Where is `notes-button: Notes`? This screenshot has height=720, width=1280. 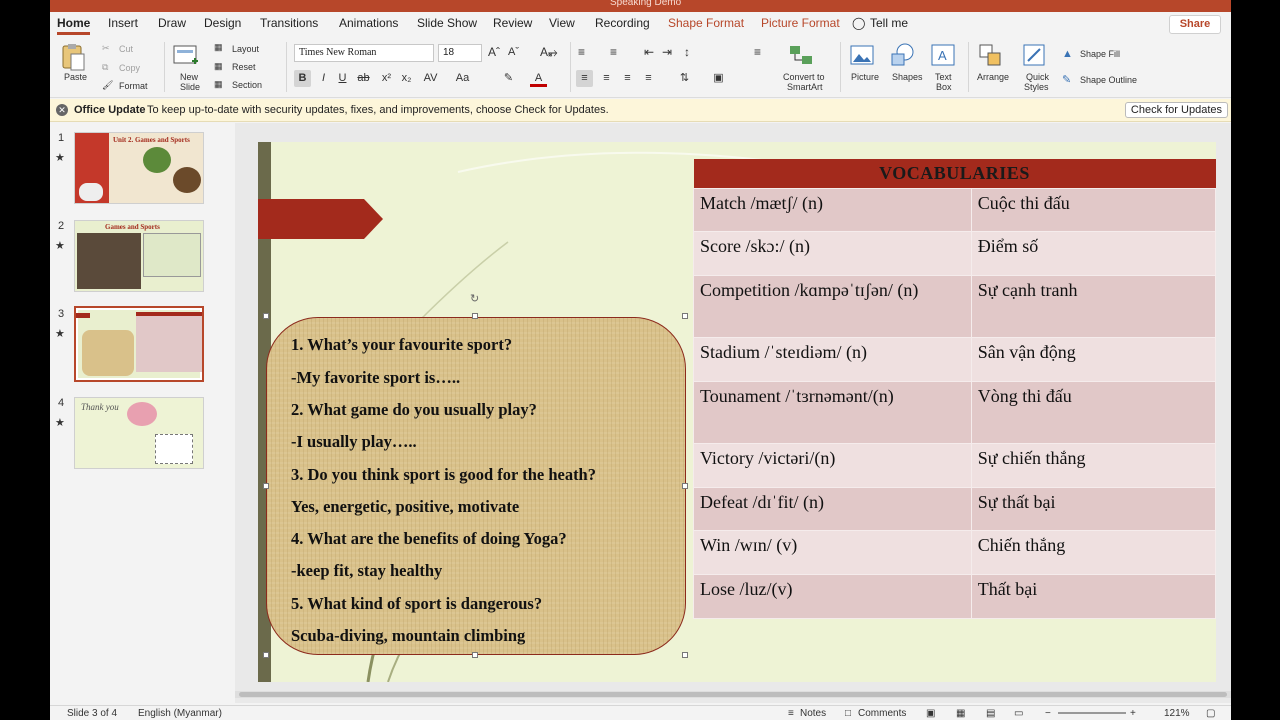 notes-button: Notes is located at coordinates (813, 713).